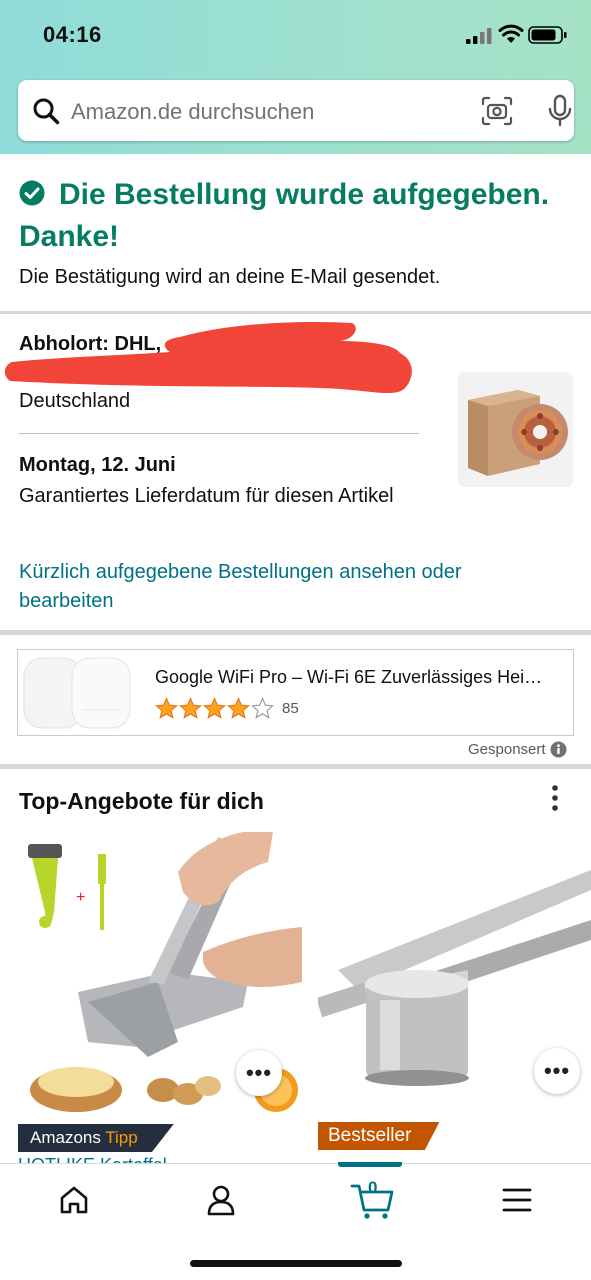  What do you see at coordinates (141, 801) in the screenshot?
I see `deals-section-title: Top-Angebote für dich` at bounding box center [141, 801].